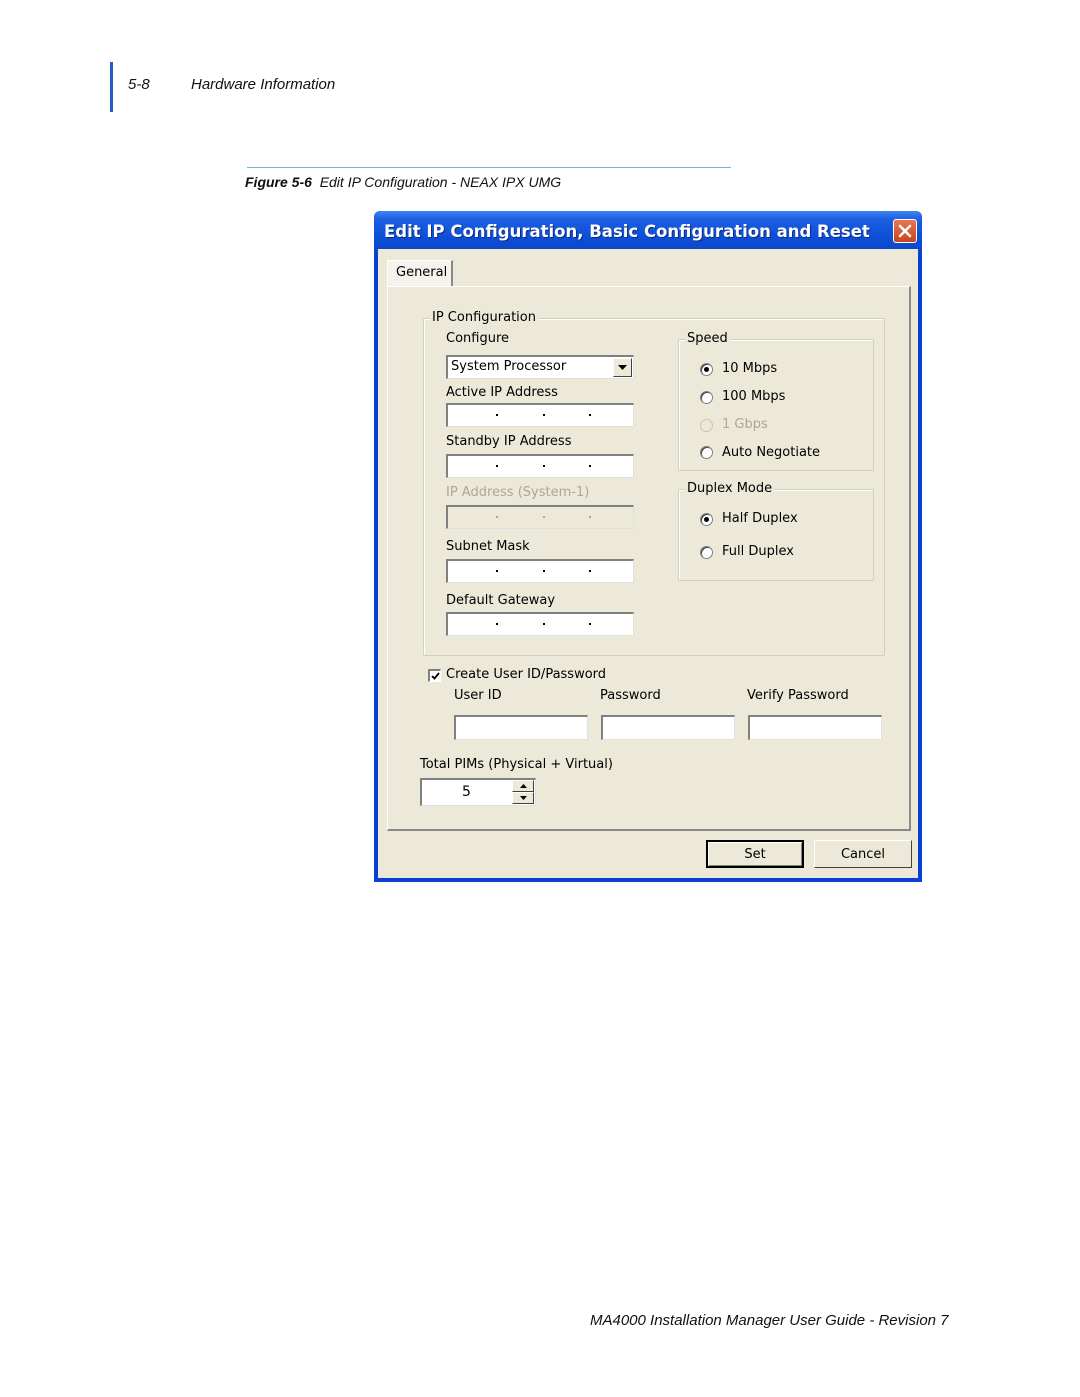  Describe the element at coordinates (509, 441) in the screenshot. I see `standby-ip-label: Standby IP Address` at that location.